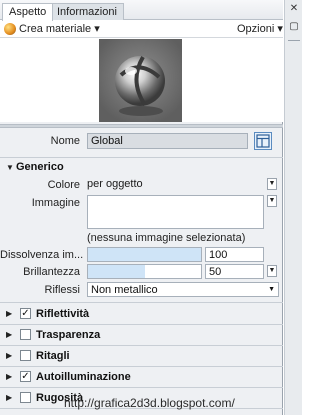 Image resolution: width=320 pixels, height=415 pixels. I want to click on expanded-triangle-icon: ▼, so click(10, 167).